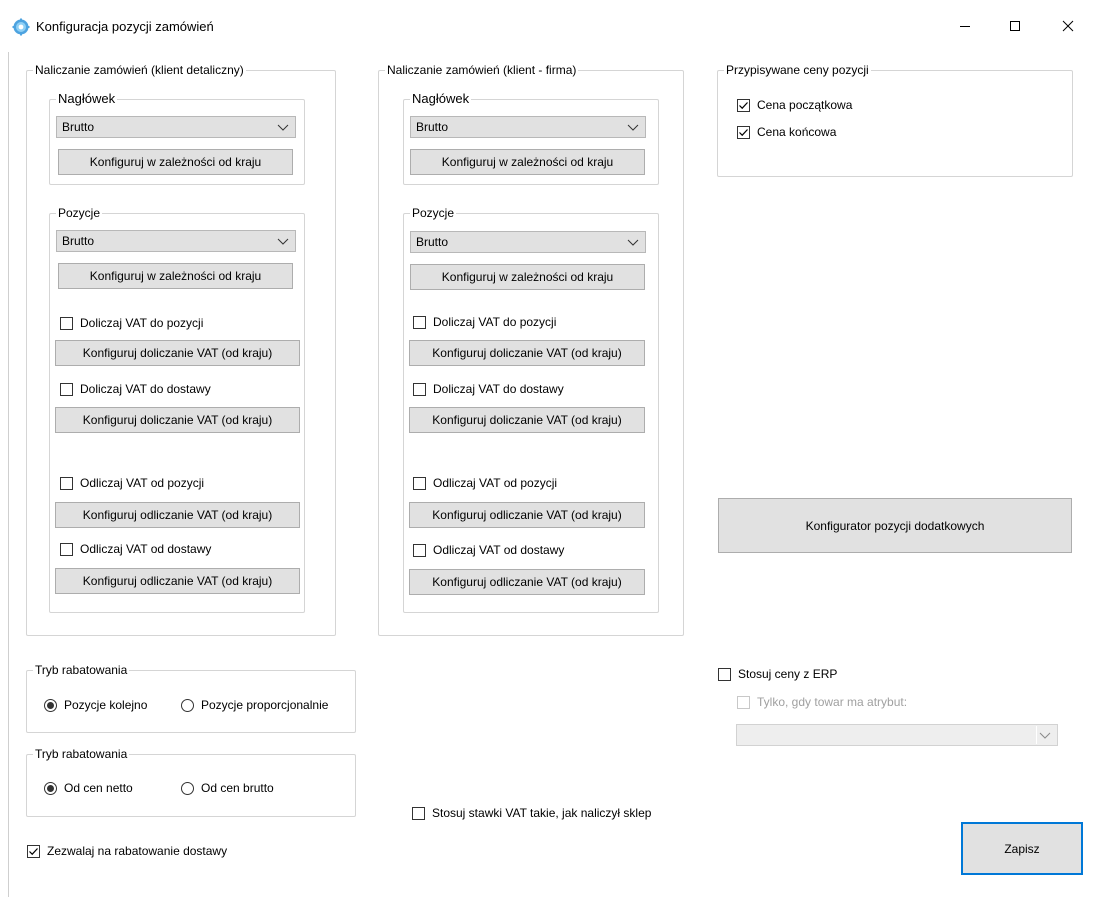  I want to click on retail-sub-vat-positions-button: Konfiguruj odliczanie VAT (od kraju), so click(177, 515).